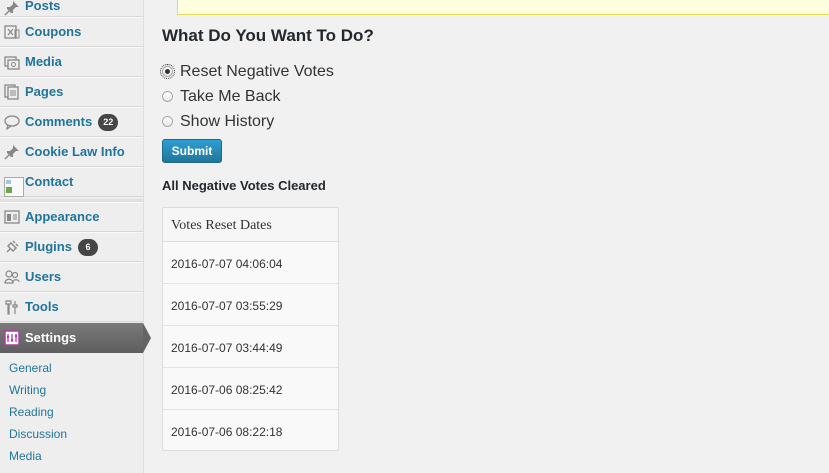 The width and height of the screenshot is (829, 473). I want to click on menu-label: Coupons, so click(53, 31).